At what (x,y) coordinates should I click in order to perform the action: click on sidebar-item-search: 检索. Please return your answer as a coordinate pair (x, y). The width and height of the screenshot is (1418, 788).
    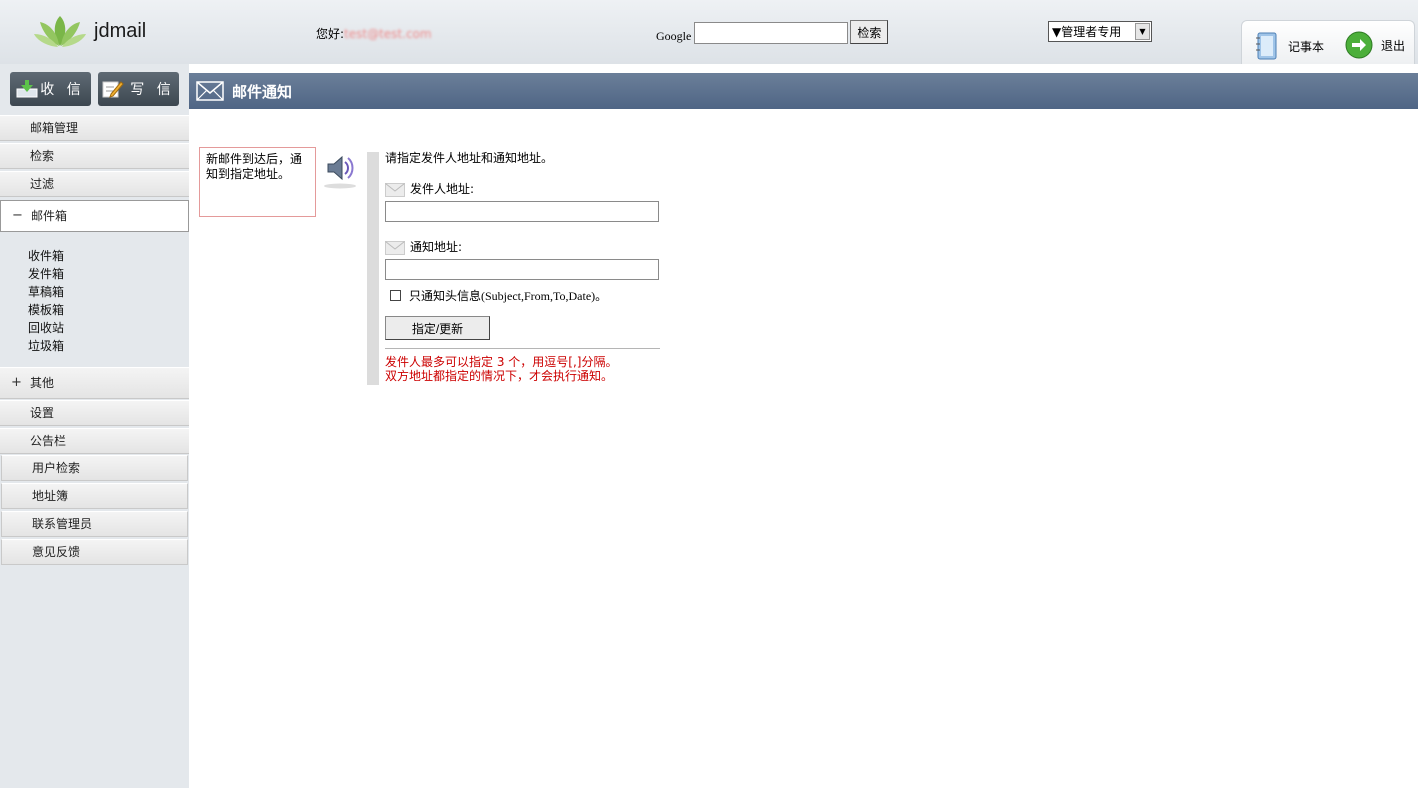
    Looking at the image, I should click on (94, 156).